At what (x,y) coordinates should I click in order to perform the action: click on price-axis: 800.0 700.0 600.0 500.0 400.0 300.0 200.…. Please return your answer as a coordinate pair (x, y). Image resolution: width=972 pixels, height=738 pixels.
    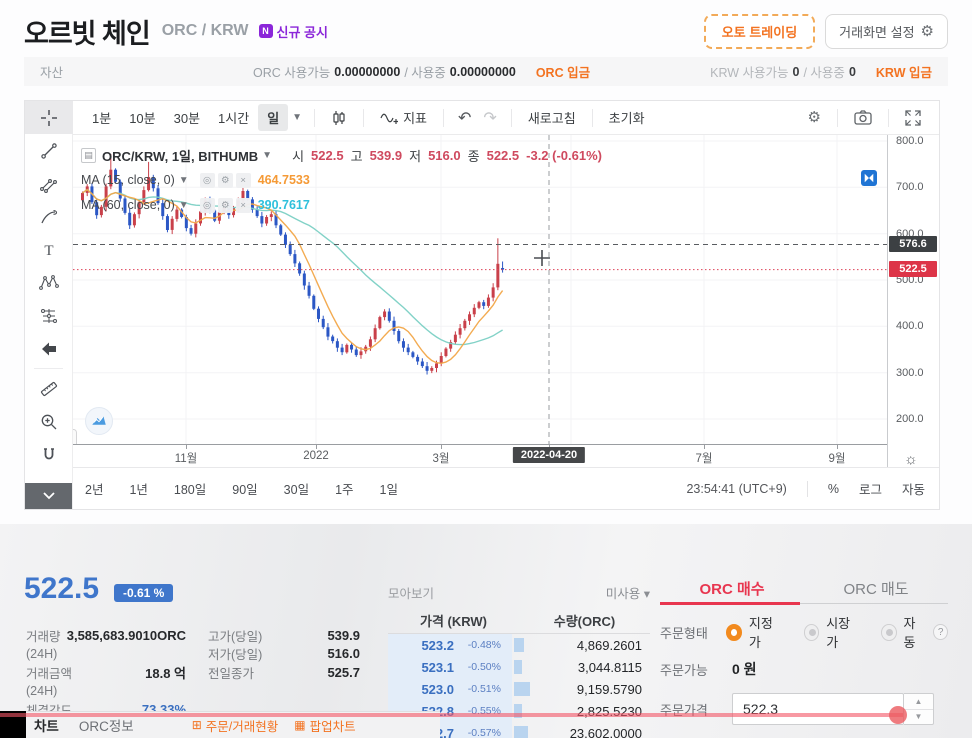
    Looking at the image, I should click on (913, 301).